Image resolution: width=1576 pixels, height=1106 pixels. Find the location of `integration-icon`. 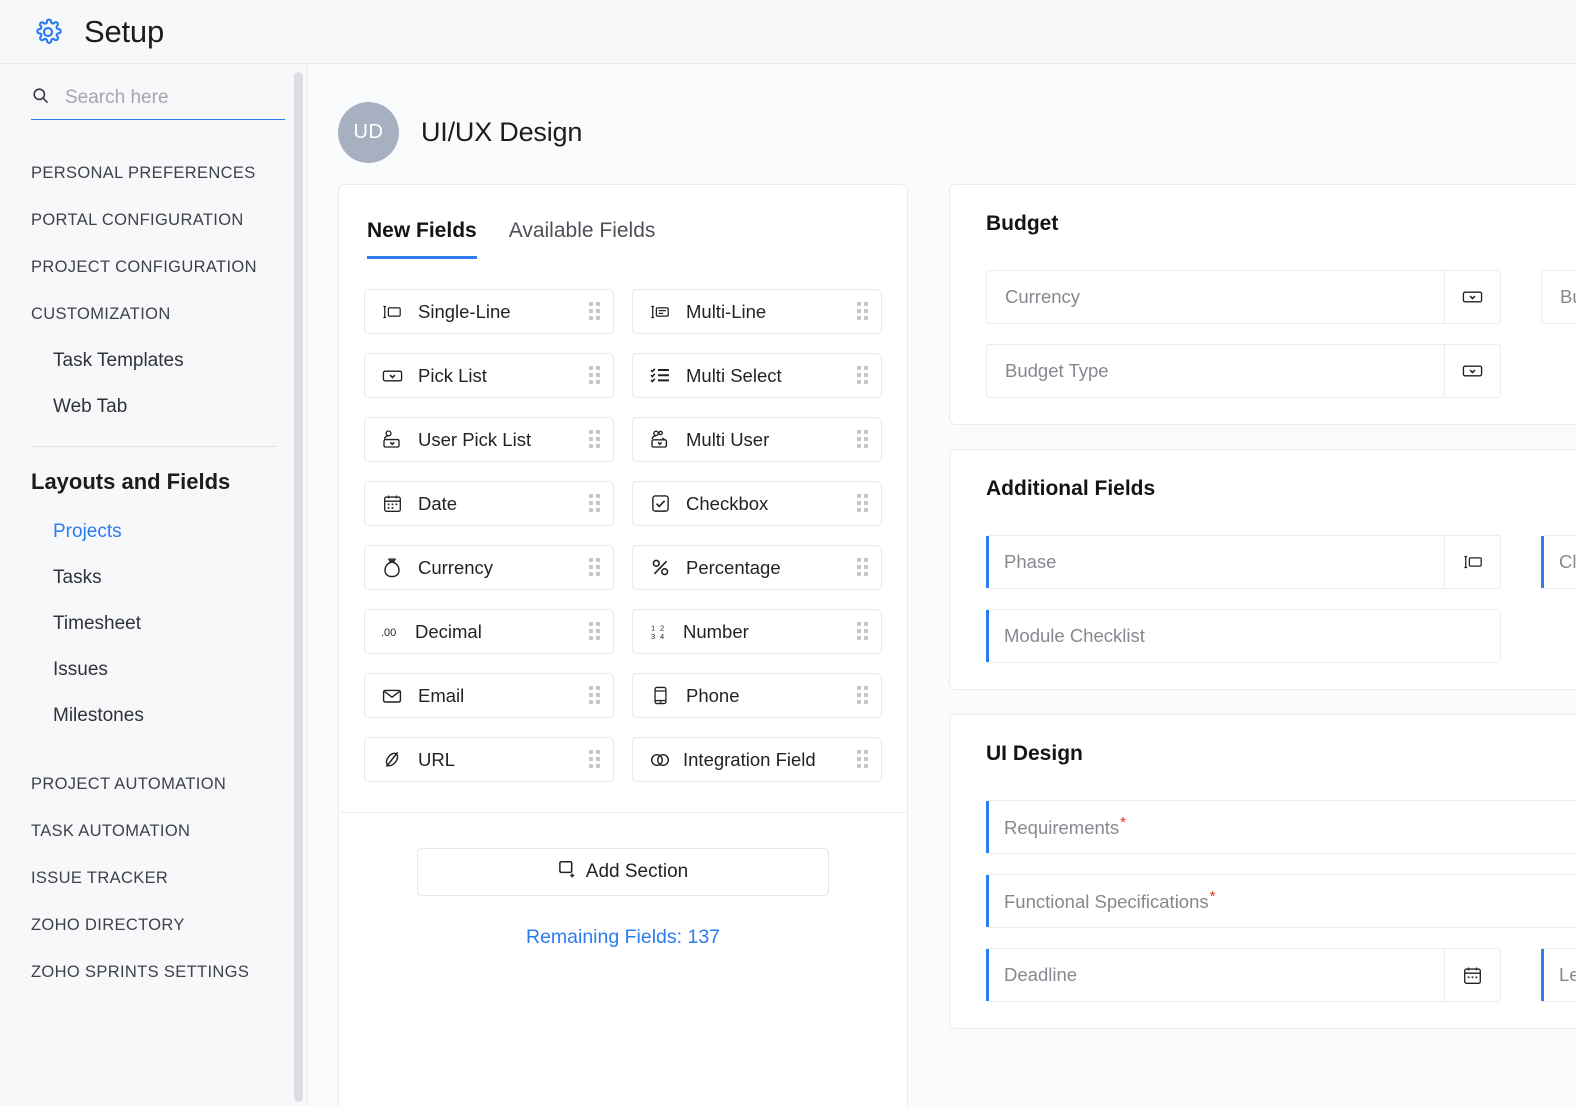

integration-icon is located at coordinates (660, 760).